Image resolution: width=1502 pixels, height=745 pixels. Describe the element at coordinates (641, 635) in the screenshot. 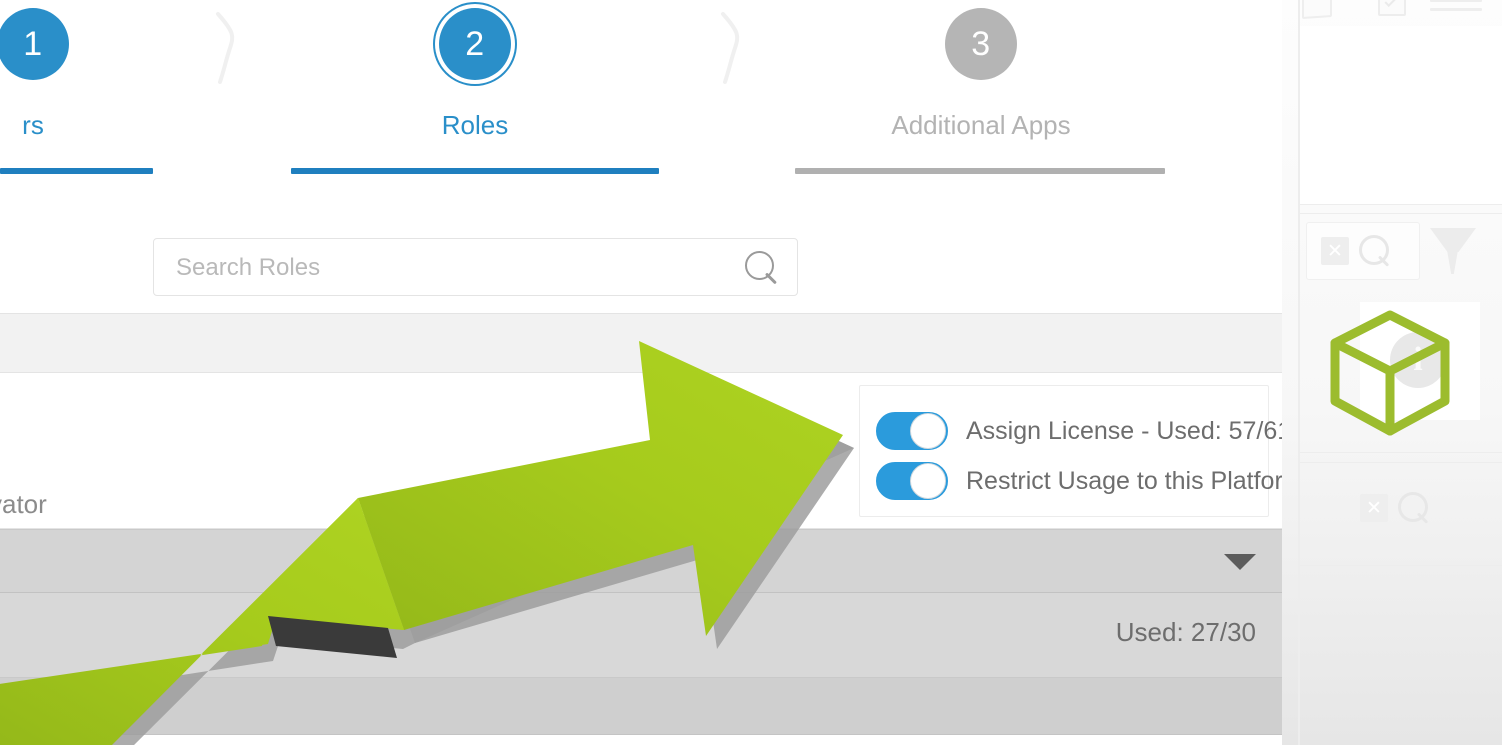

I see `usage-summary-row: Used: 27/30` at that location.